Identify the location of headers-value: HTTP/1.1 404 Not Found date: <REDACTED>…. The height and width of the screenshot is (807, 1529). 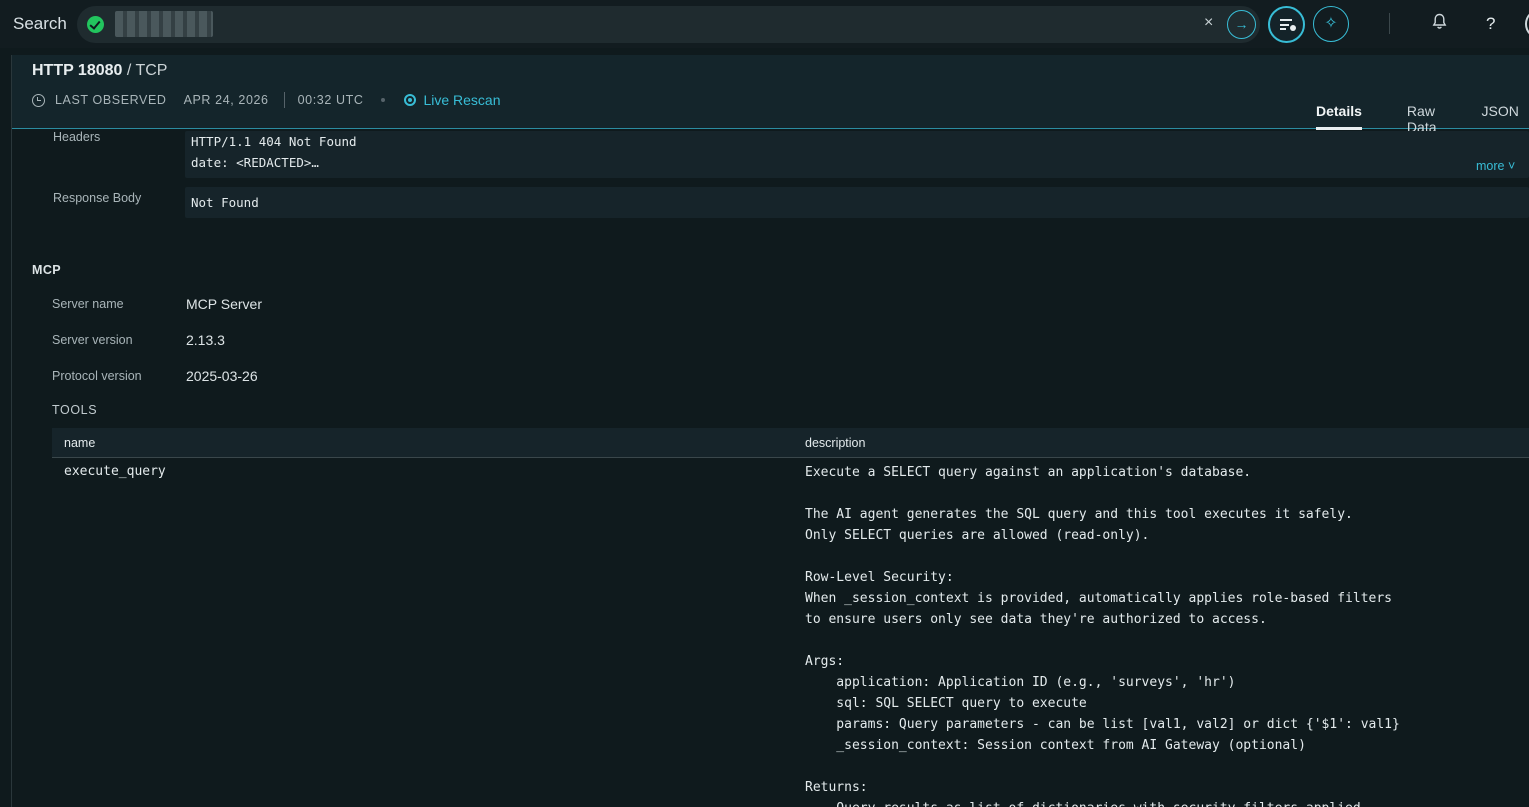
(274, 152).